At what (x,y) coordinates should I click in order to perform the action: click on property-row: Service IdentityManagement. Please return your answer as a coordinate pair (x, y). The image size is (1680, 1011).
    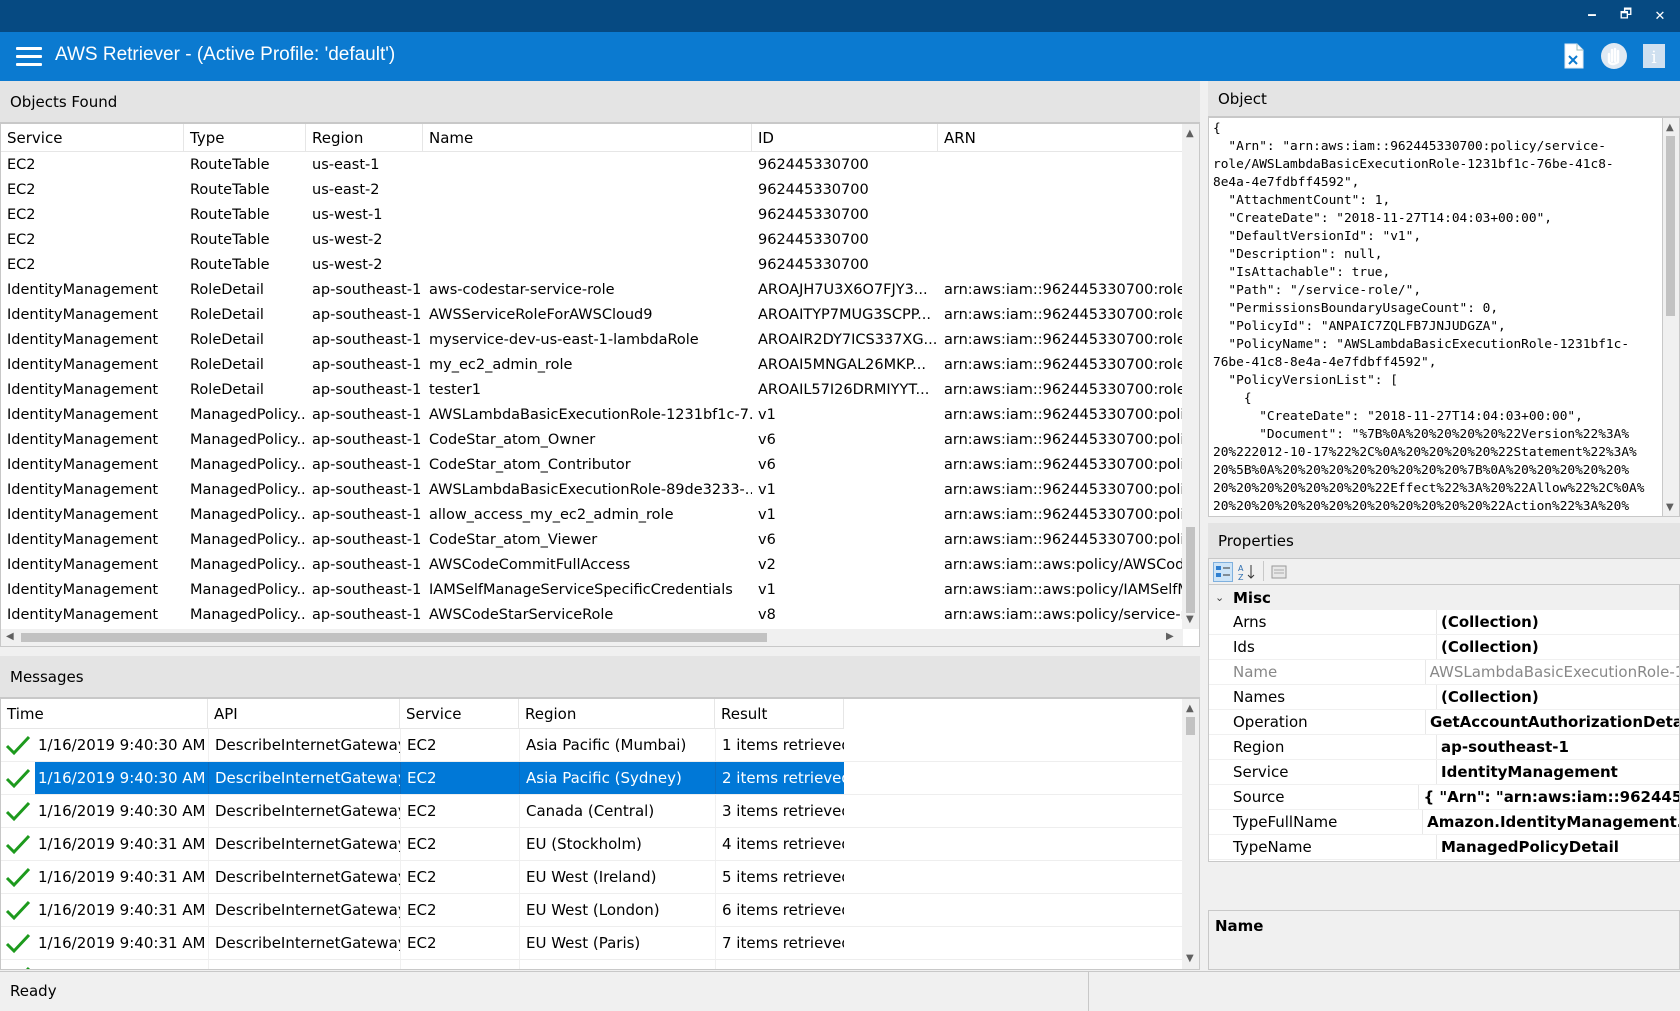
    Looking at the image, I should click on (1444, 772).